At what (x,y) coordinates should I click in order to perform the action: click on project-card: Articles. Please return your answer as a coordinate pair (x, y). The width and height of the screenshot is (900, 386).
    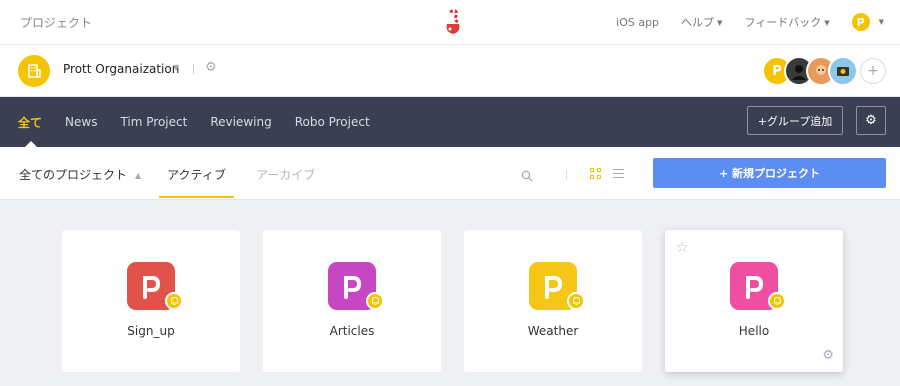
    Looking at the image, I should click on (352, 301).